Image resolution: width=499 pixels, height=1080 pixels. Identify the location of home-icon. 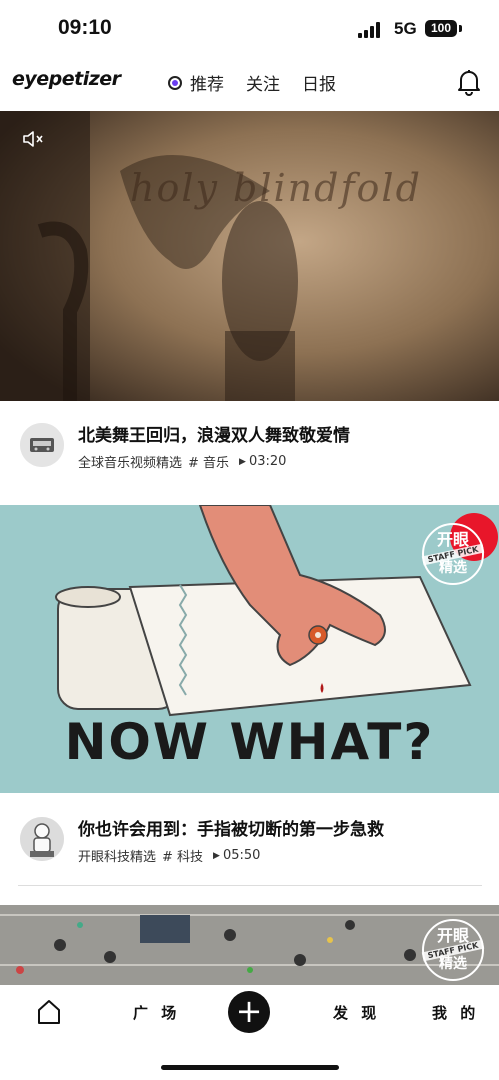
(49, 1012).